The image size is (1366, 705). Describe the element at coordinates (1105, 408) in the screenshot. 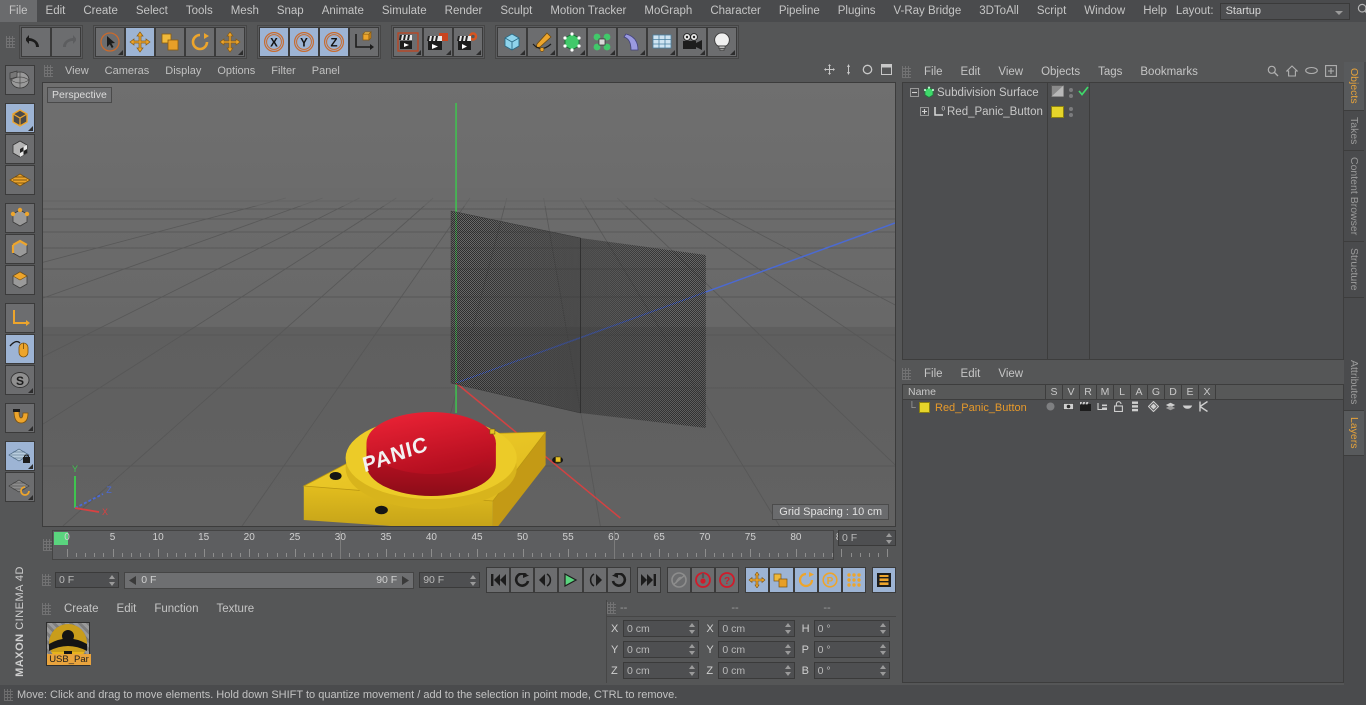

I see `manager-icon` at that location.